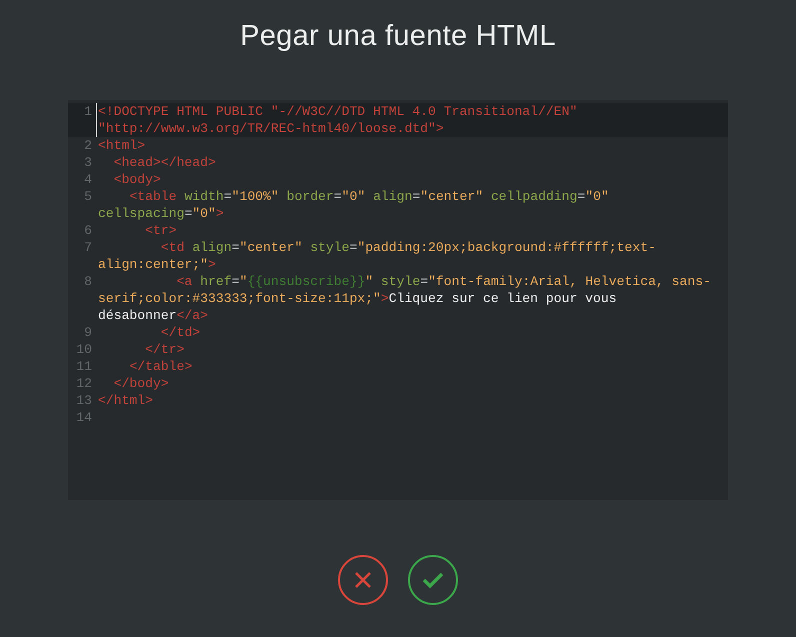 Image resolution: width=796 pixels, height=637 pixels. Describe the element at coordinates (137, 179) in the screenshot. I see `code-line: <body>` at that location.